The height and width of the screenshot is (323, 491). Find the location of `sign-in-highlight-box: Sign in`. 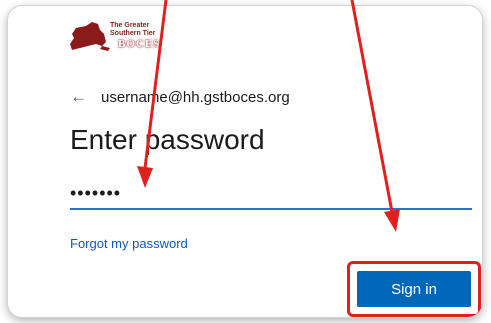

sign-in-highlight-box: Sign in is located at coordinates (414, 289).